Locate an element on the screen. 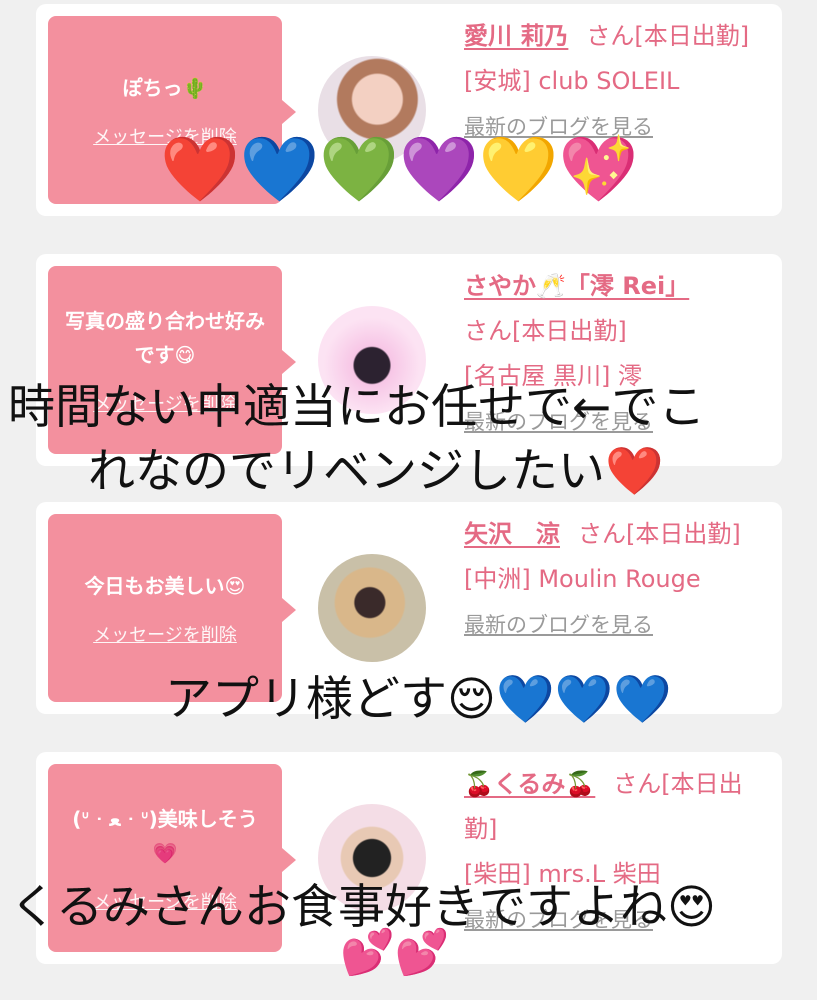  overlay-small-hearts: 💕💕 is located at coordinates (395, 952).